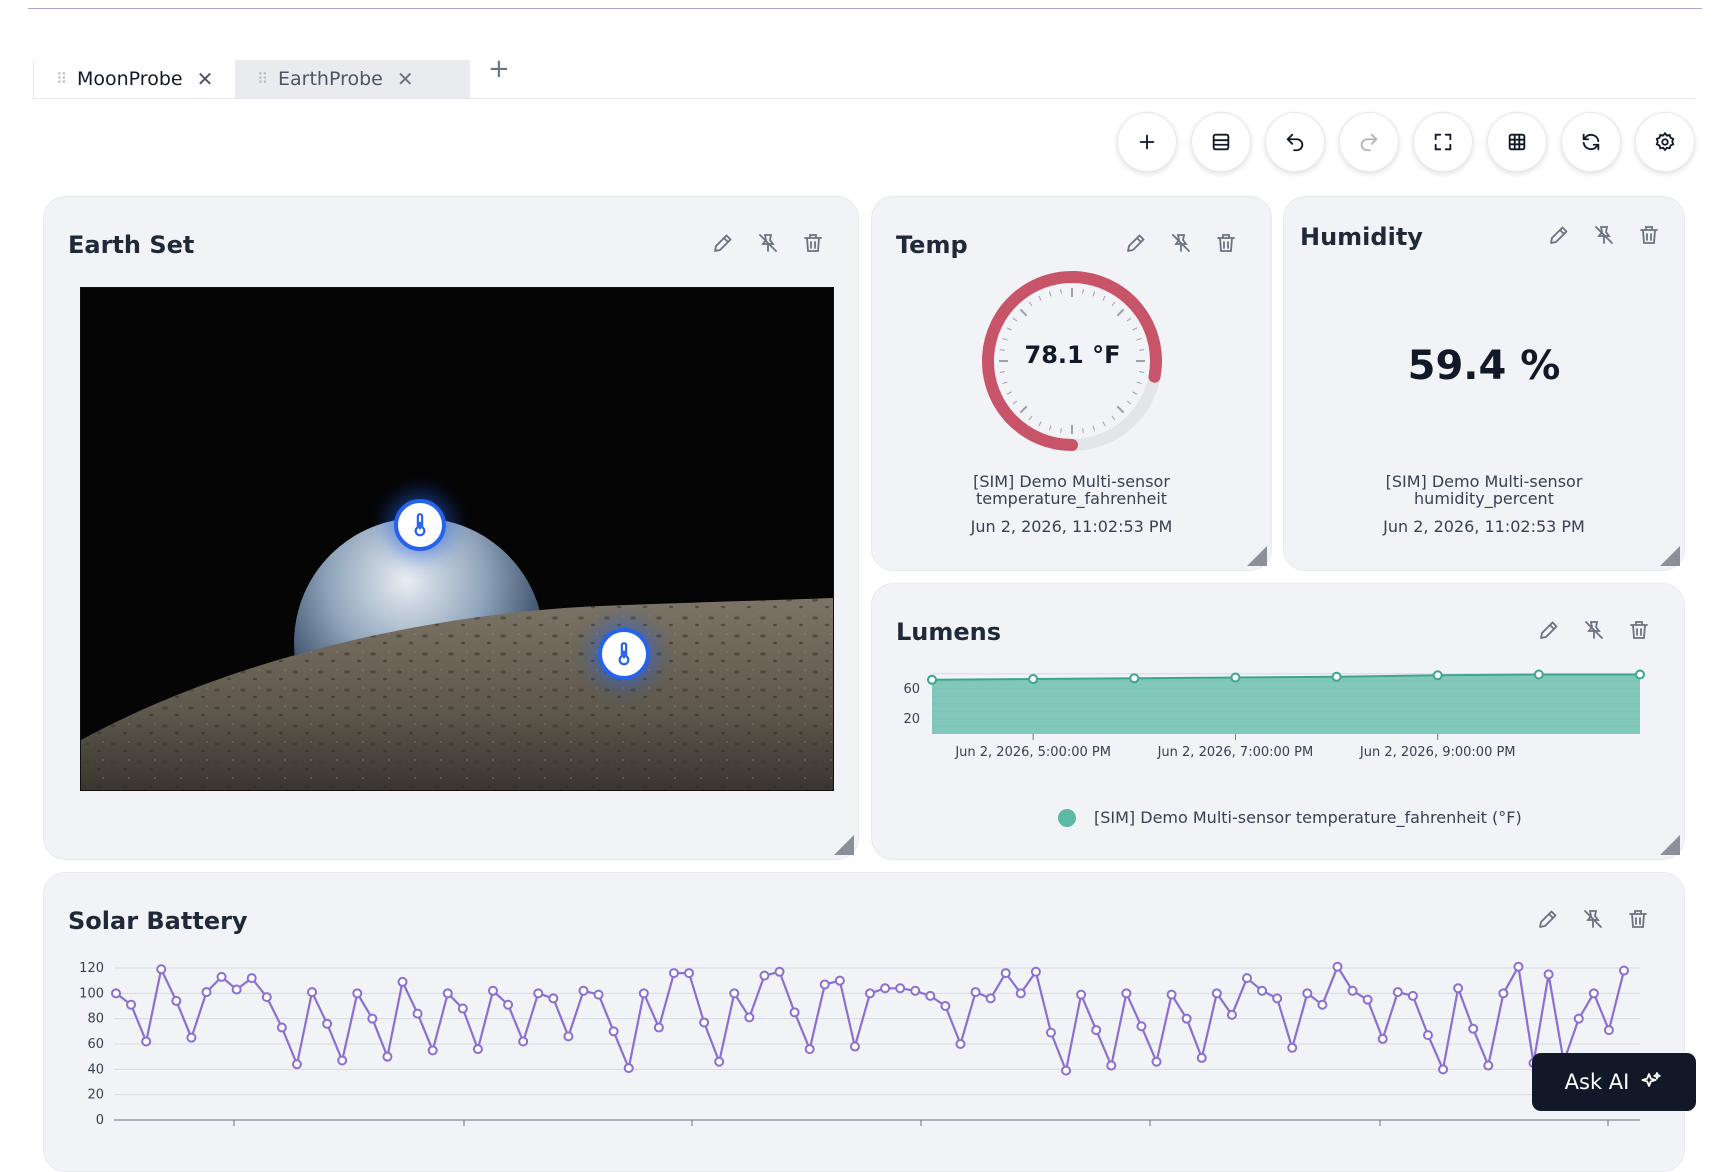  I want to click on x-tick-label: Jun 2, 2026, 9:00:00 PM, so click(1437, 752).